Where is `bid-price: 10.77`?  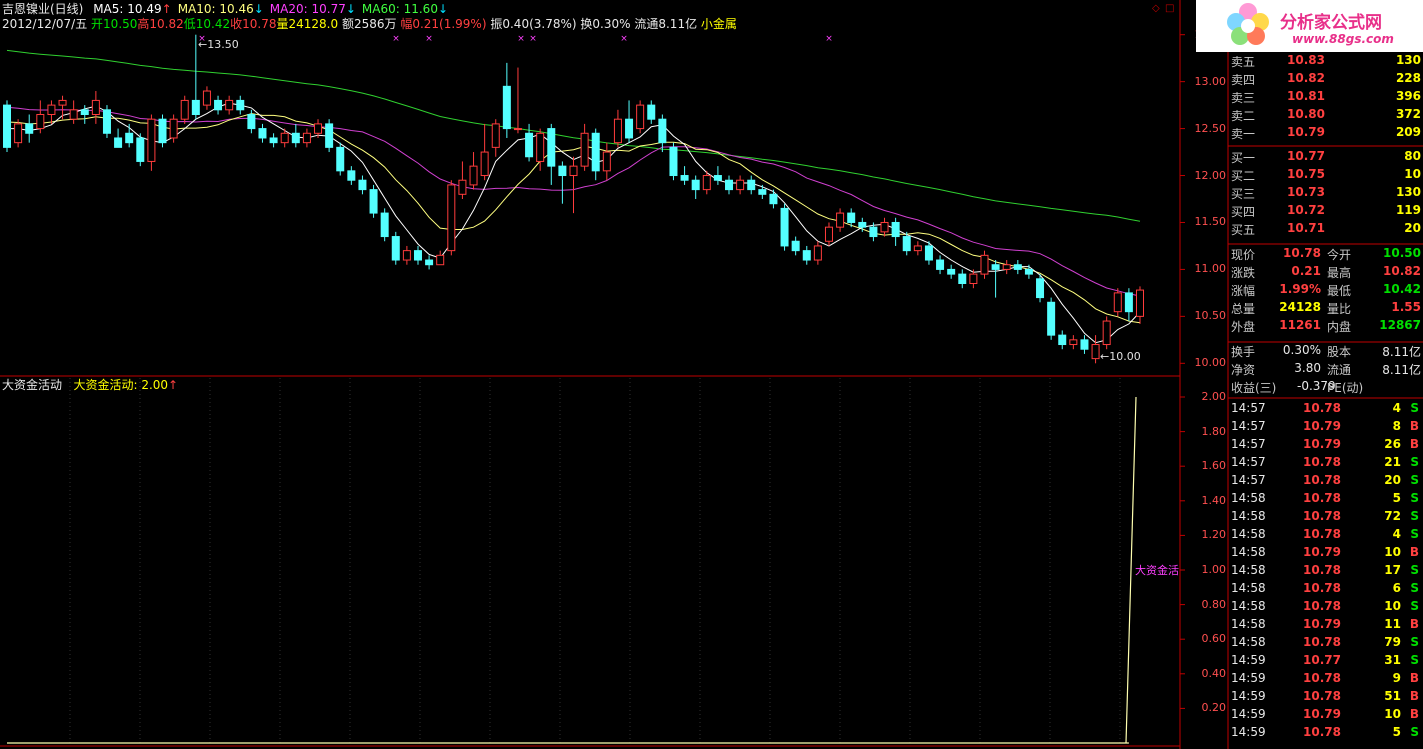
bid-price: 10.77 is located at coordinates (1306, 156).